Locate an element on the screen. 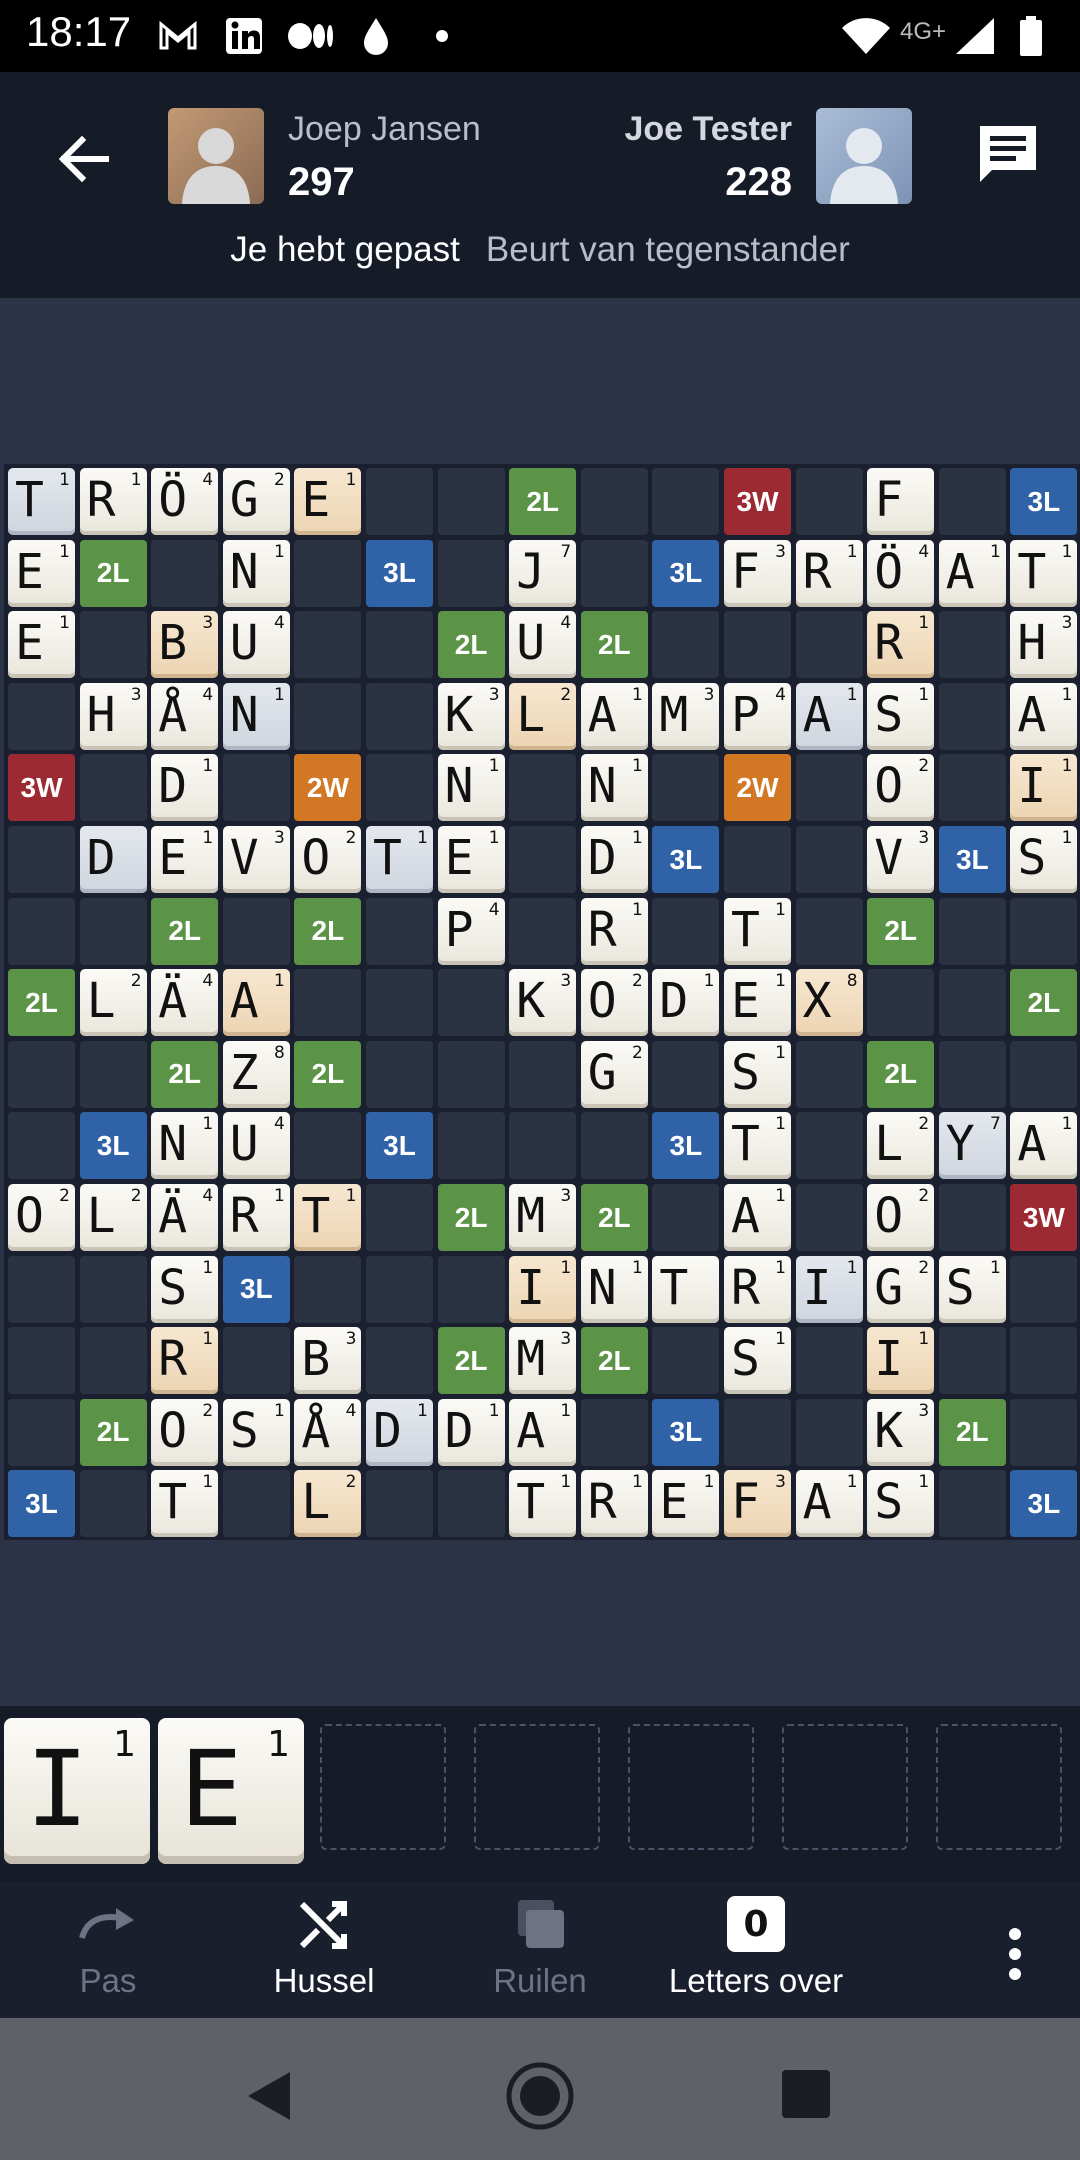 This screenshot has width=1080, height=2160. nav-home-button is located at coordinates (540, 2096).